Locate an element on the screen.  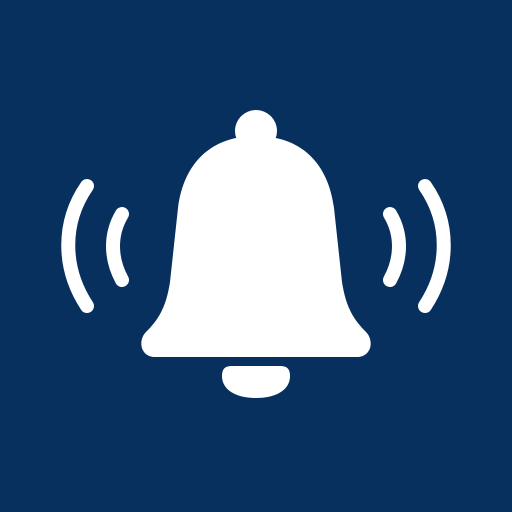
right-outer-wave is located at coordinates (434, 246).